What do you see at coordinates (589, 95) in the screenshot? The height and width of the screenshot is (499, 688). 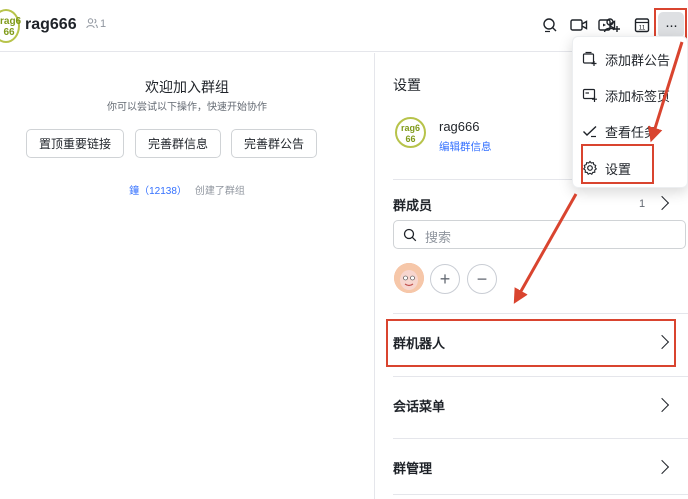 I see `tab-add-icon` at bounding box center [589, 95].